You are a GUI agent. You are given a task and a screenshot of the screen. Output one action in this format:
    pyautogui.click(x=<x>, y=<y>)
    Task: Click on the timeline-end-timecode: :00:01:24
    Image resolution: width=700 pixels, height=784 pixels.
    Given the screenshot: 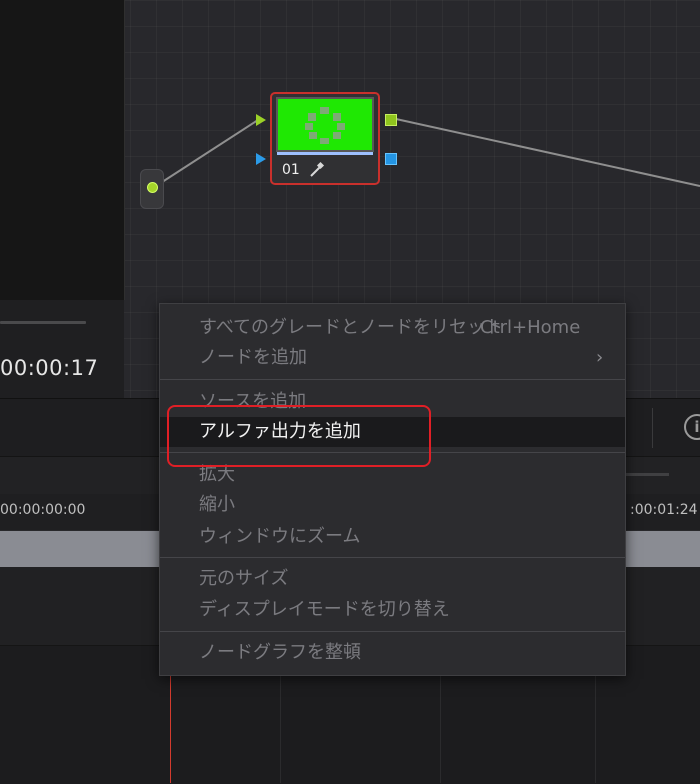 What is the action you would take?
    pyautogui.click(x=664, y=510)
    